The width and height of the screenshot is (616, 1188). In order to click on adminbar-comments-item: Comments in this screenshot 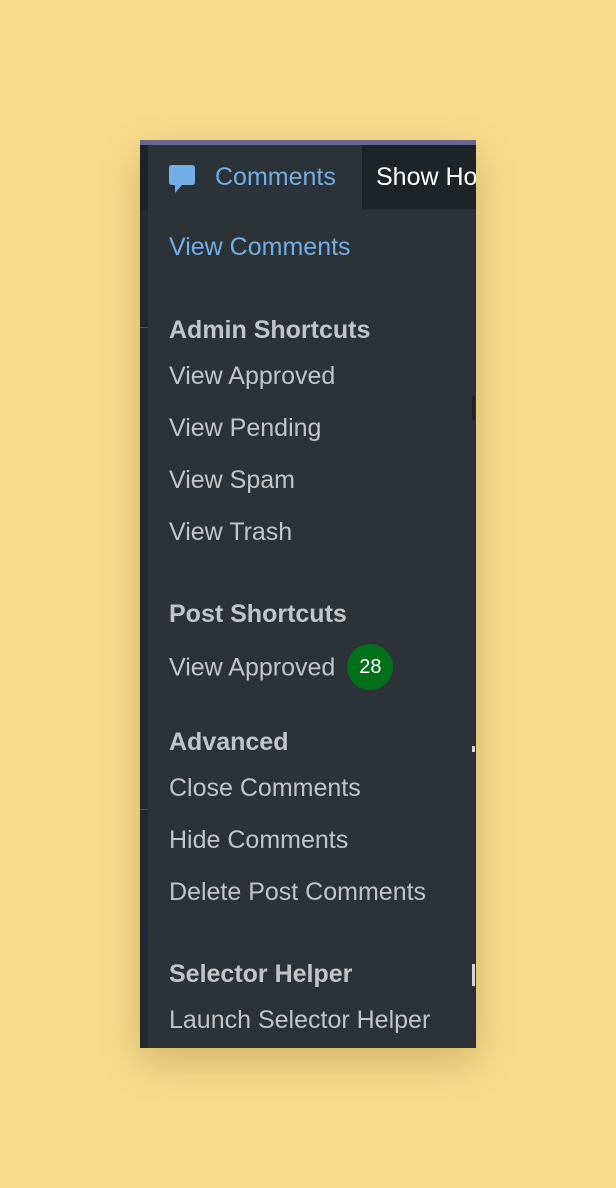, I will do `click(255, 177)`.